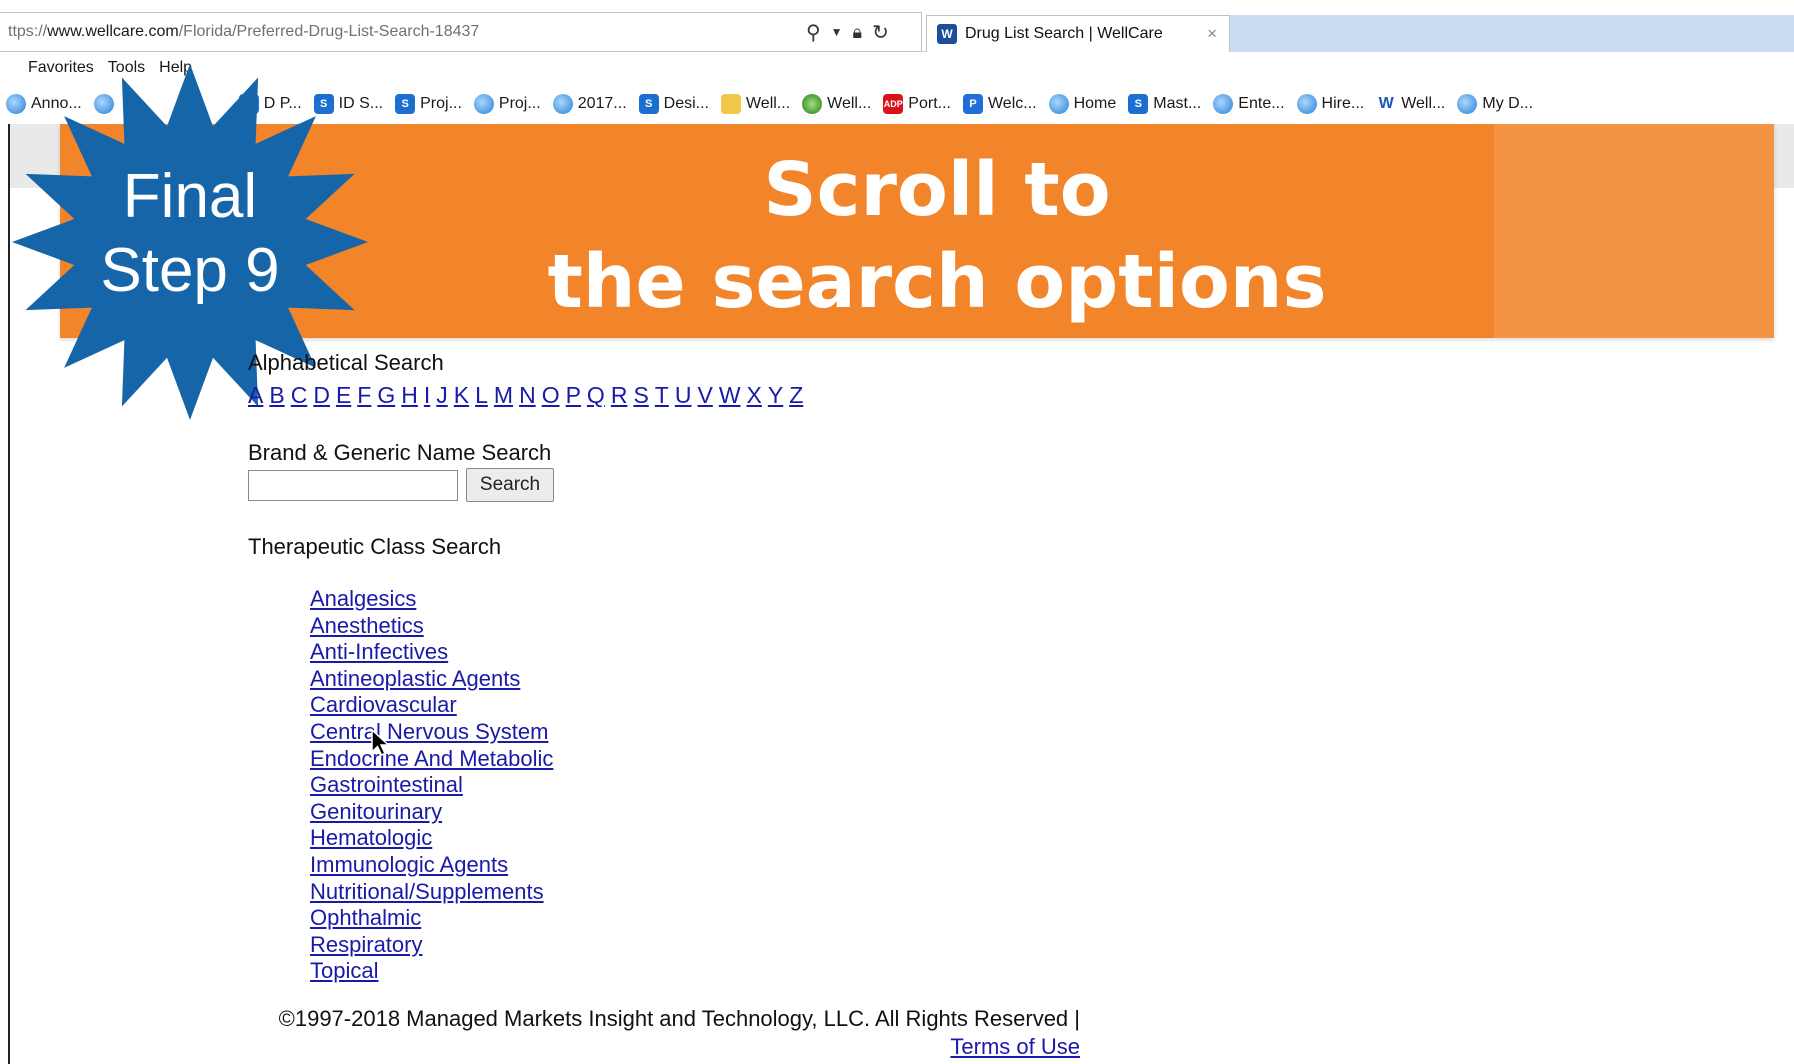 This screenshot has height=1064, width=1794. I want to click on letter-link-j: J, so click(442, 395).